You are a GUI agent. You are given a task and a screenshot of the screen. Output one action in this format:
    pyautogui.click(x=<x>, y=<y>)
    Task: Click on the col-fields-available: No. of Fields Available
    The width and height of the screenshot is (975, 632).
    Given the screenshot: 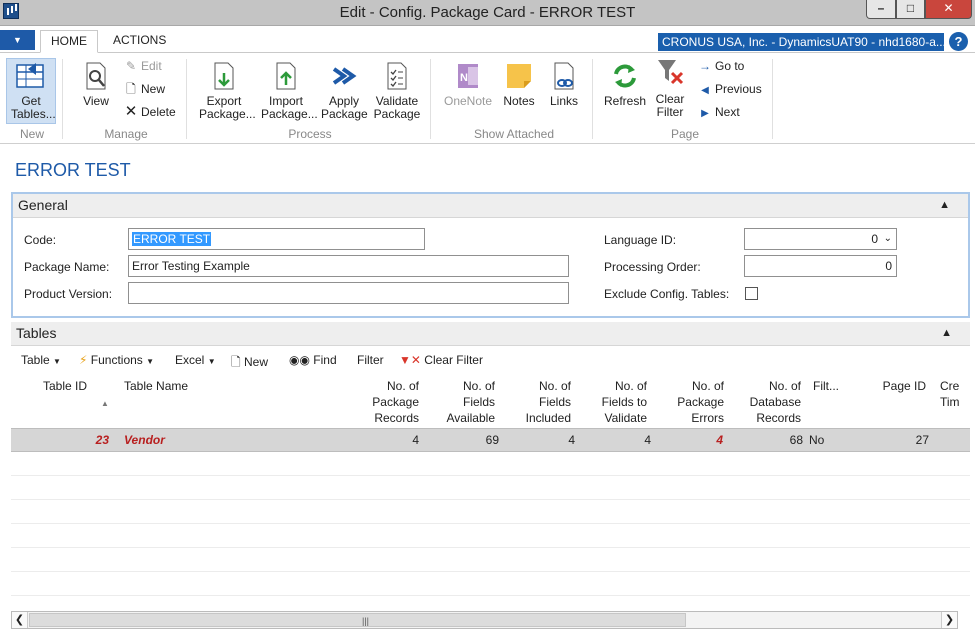 What is the action you would take?
    pyautogui.click(x=469, y=402)
    